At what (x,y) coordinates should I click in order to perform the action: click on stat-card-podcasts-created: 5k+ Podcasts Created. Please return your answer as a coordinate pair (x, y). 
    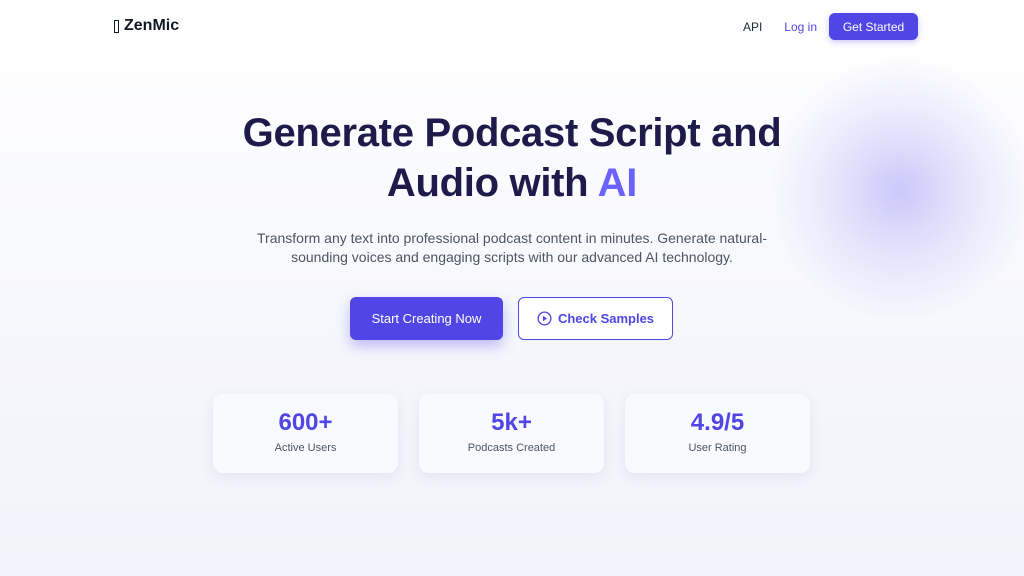
    Looking at the image, I should click on (511, 433).